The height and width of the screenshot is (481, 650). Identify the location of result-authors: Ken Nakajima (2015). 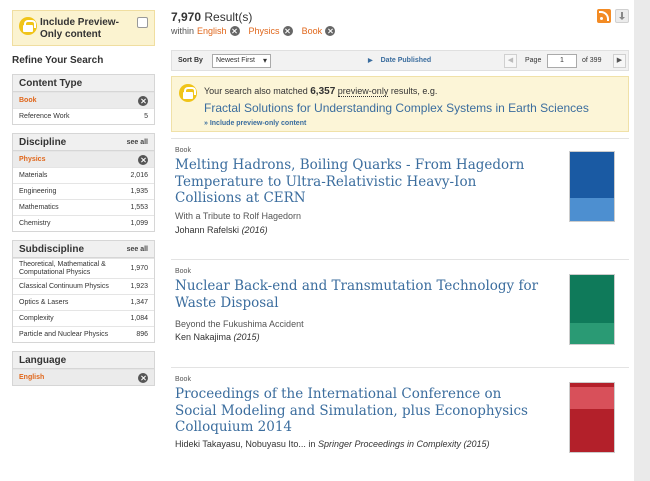
(217, 337).